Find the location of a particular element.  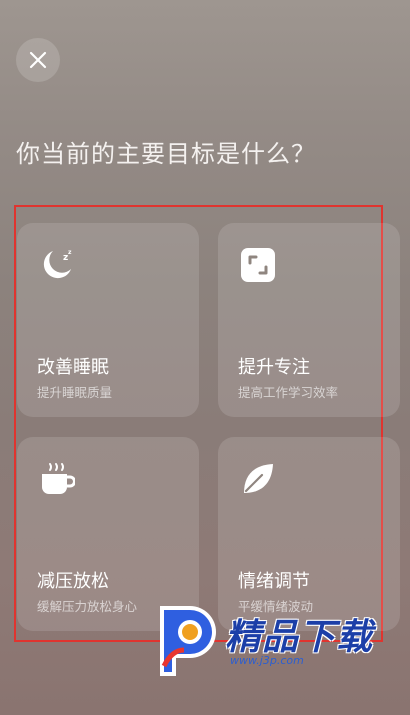

goal-title: 情绪调节 is located at coordinates (274, 581).